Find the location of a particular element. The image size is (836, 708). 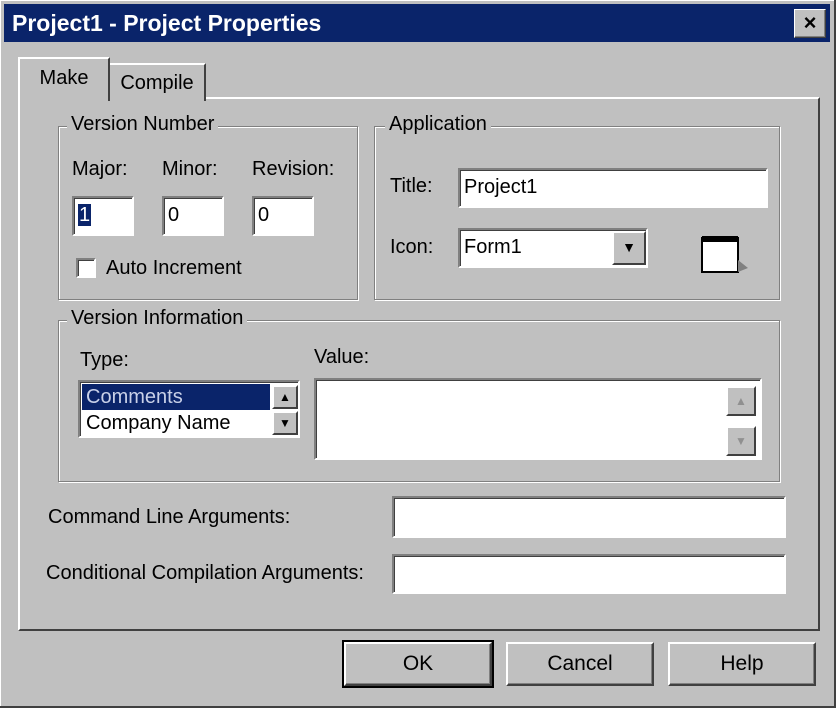

value-label: Value: is located at coordinates (342, 357).